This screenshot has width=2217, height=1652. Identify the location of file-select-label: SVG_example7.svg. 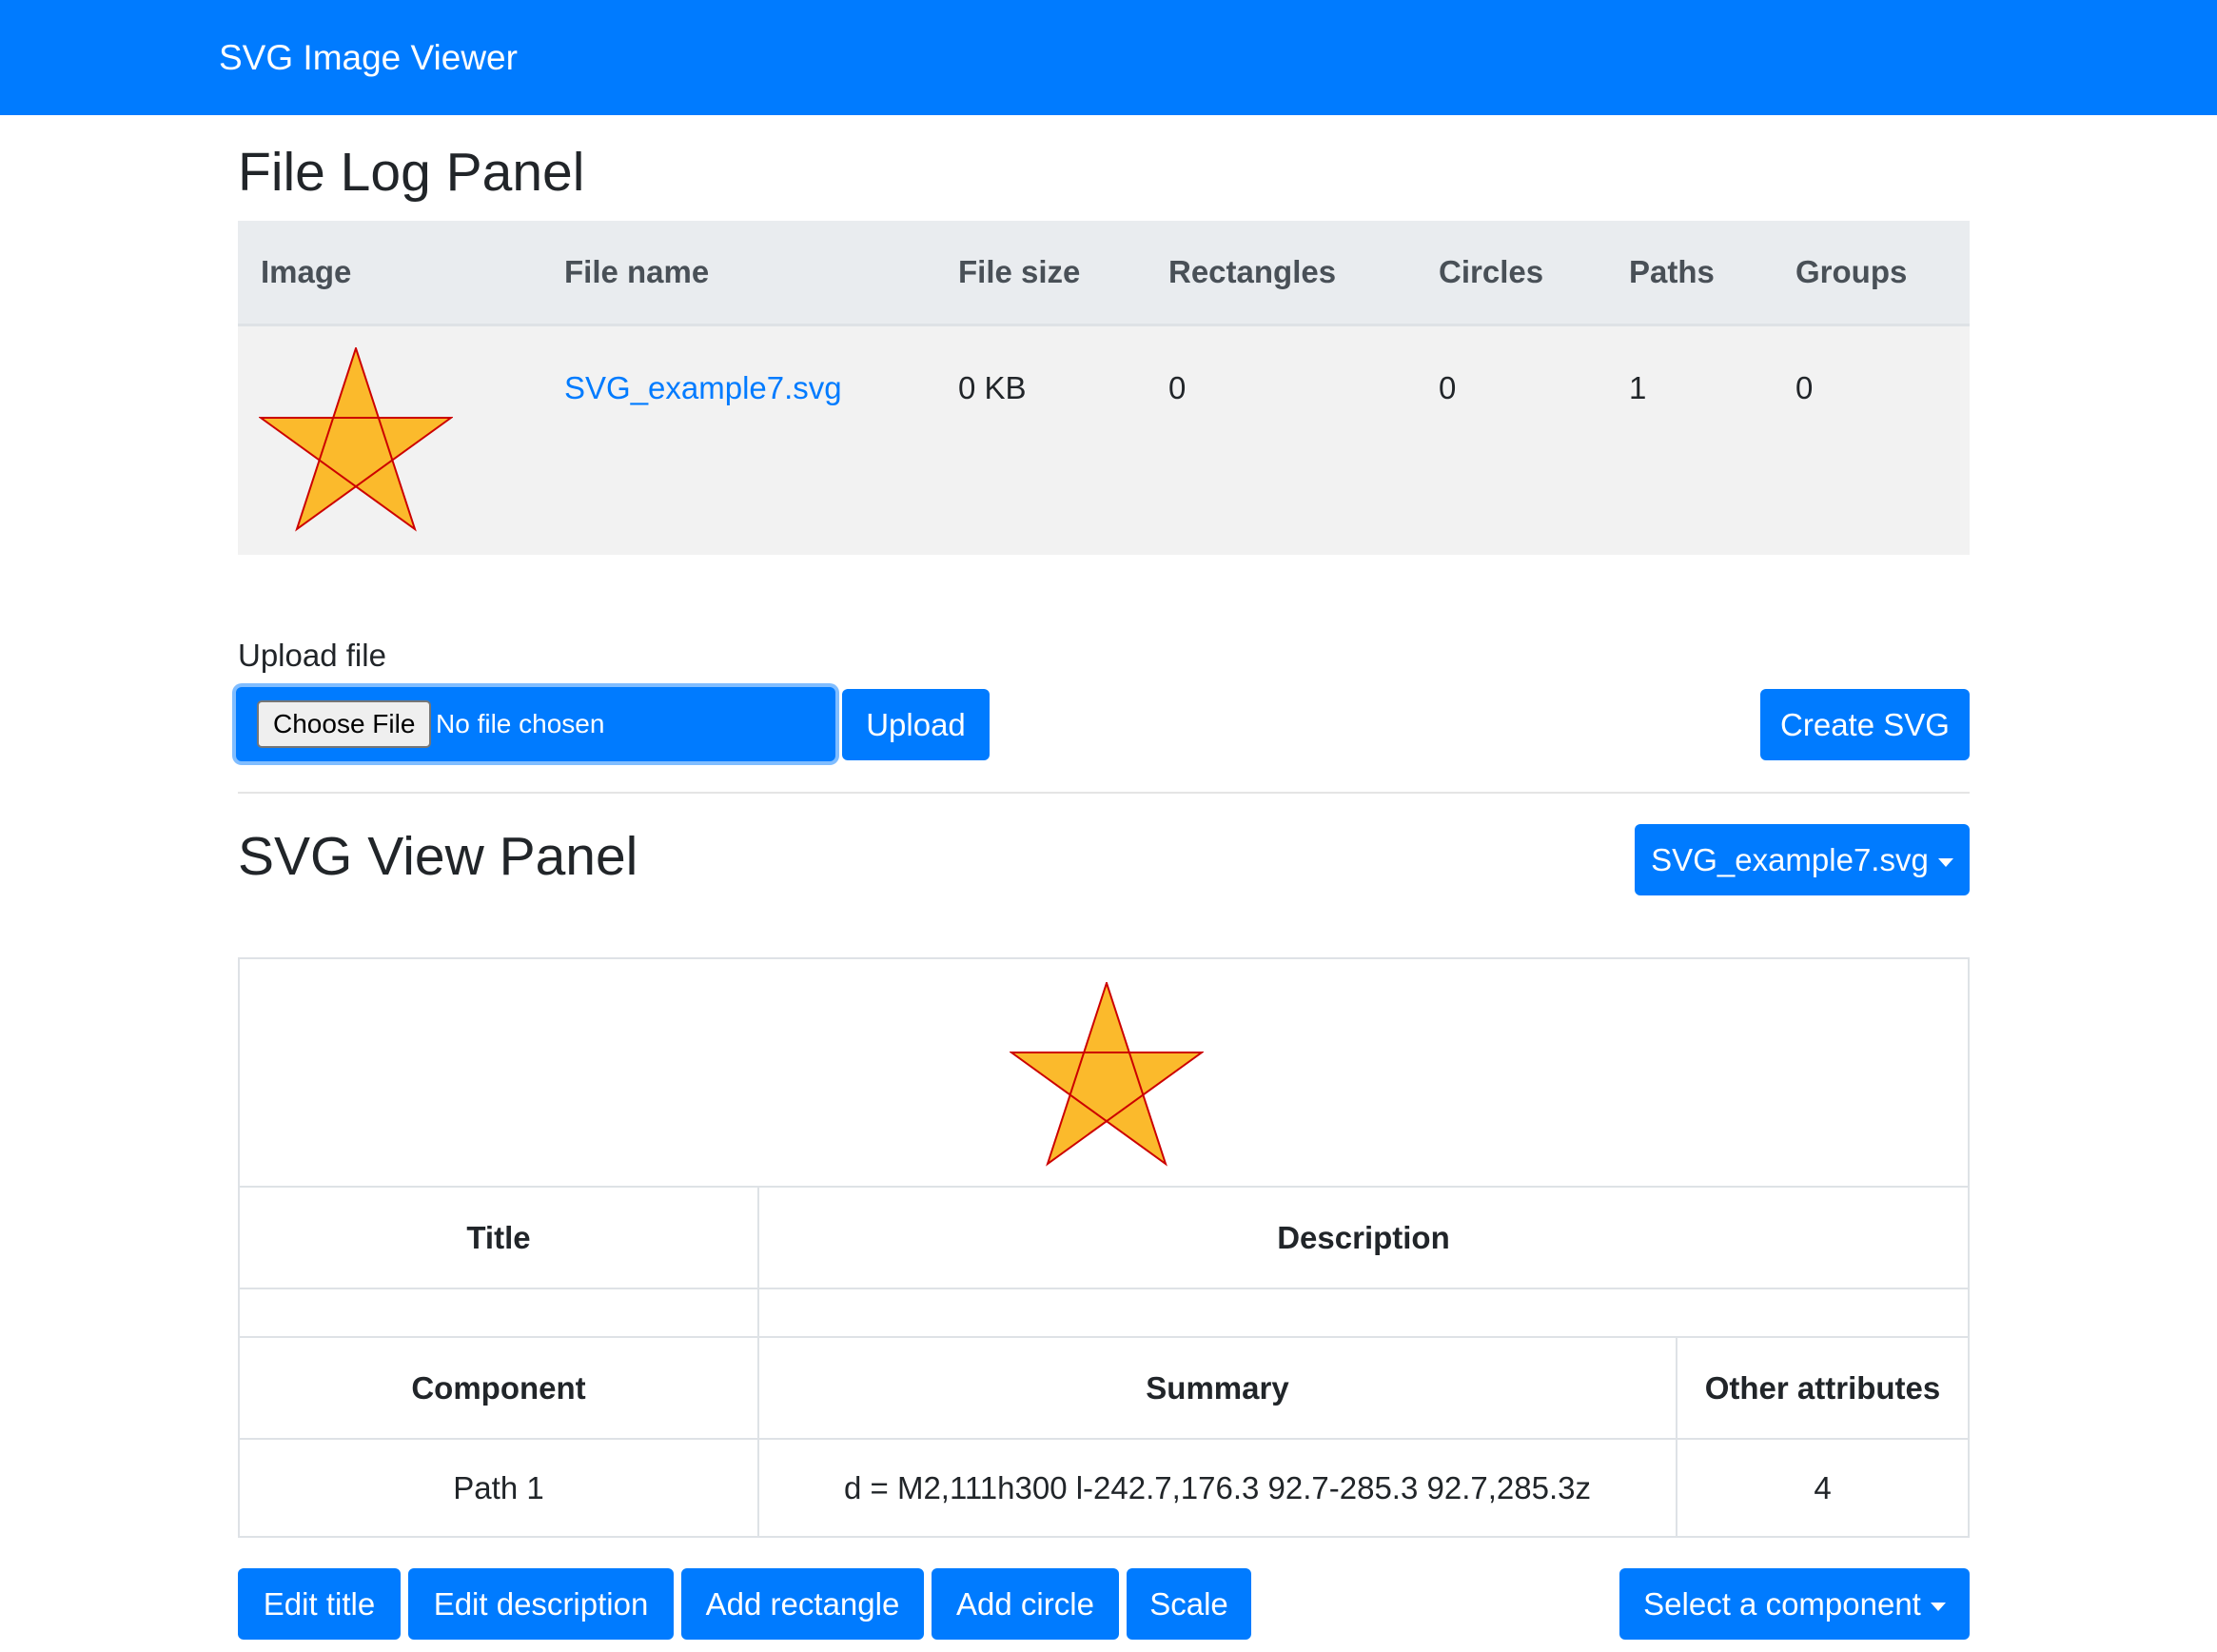
(1790, 860).